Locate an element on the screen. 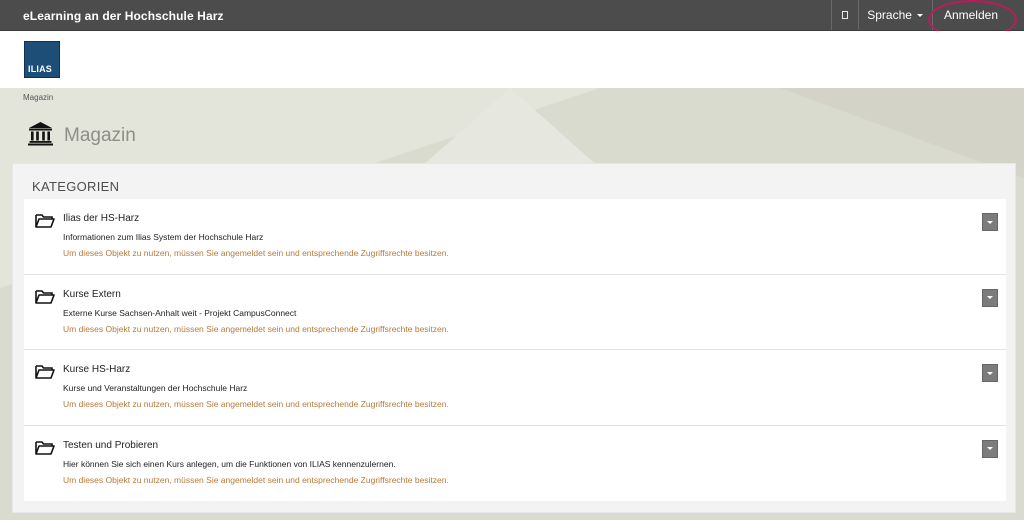 This screenshot has width=1024, height=520. header: ILIAS is located at coordinates (512, 59).